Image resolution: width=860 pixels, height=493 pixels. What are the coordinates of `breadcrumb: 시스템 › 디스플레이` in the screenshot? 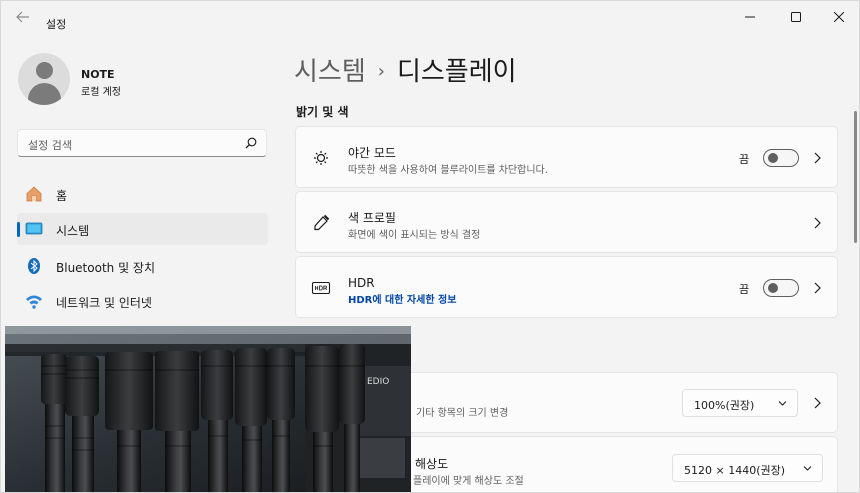 It's located at (405, 69).